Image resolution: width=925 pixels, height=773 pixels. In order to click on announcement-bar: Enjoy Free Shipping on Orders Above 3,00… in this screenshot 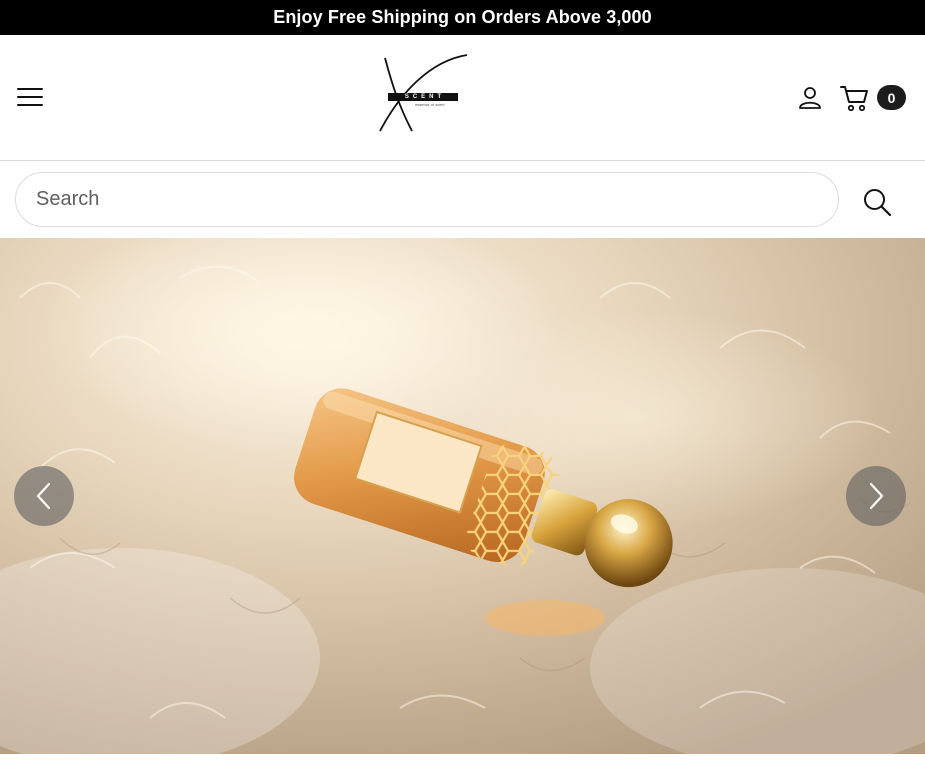, I will do `click(462, 17)`.